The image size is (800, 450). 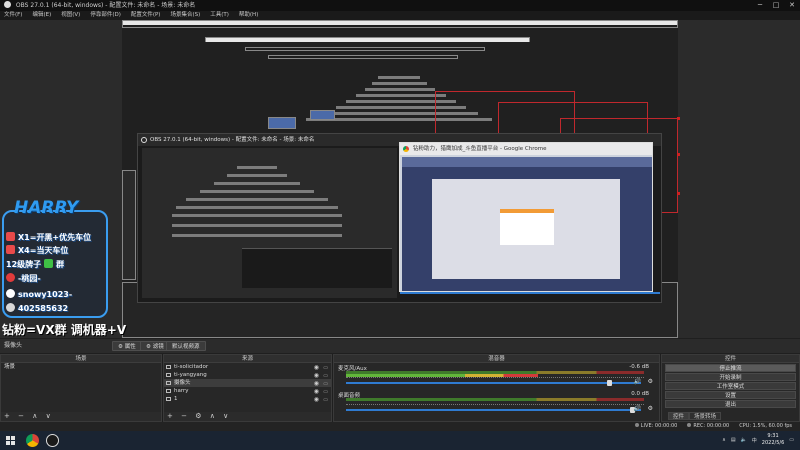 What do you see at coordinates (10, 249) in the screenshot?
I see `badge-icon` at bounding box center [10, 249].